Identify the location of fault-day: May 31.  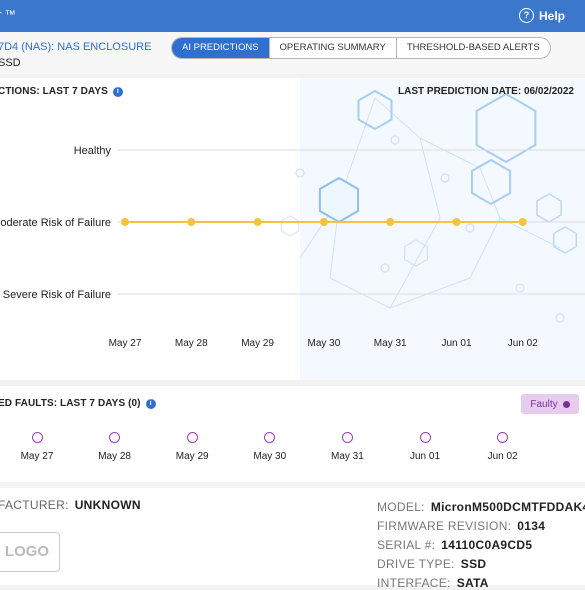
(347, 447).